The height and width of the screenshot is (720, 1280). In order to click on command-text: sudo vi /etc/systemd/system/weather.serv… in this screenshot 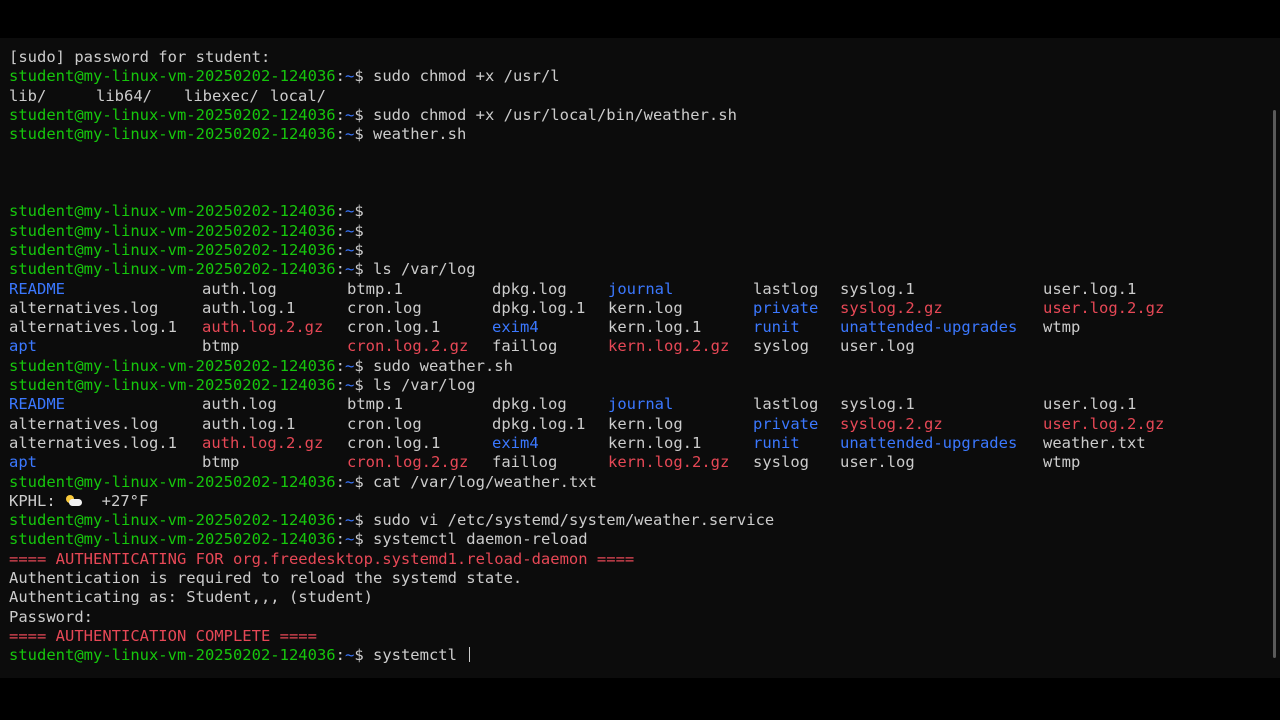, I will do `click(573, 520)`.